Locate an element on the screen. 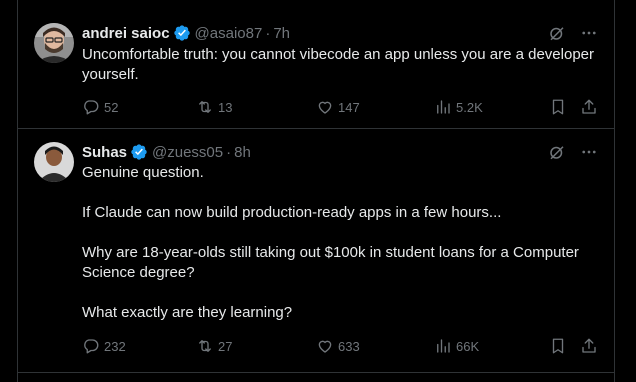  next-tweet-edge is located at coordinates (316, 377).